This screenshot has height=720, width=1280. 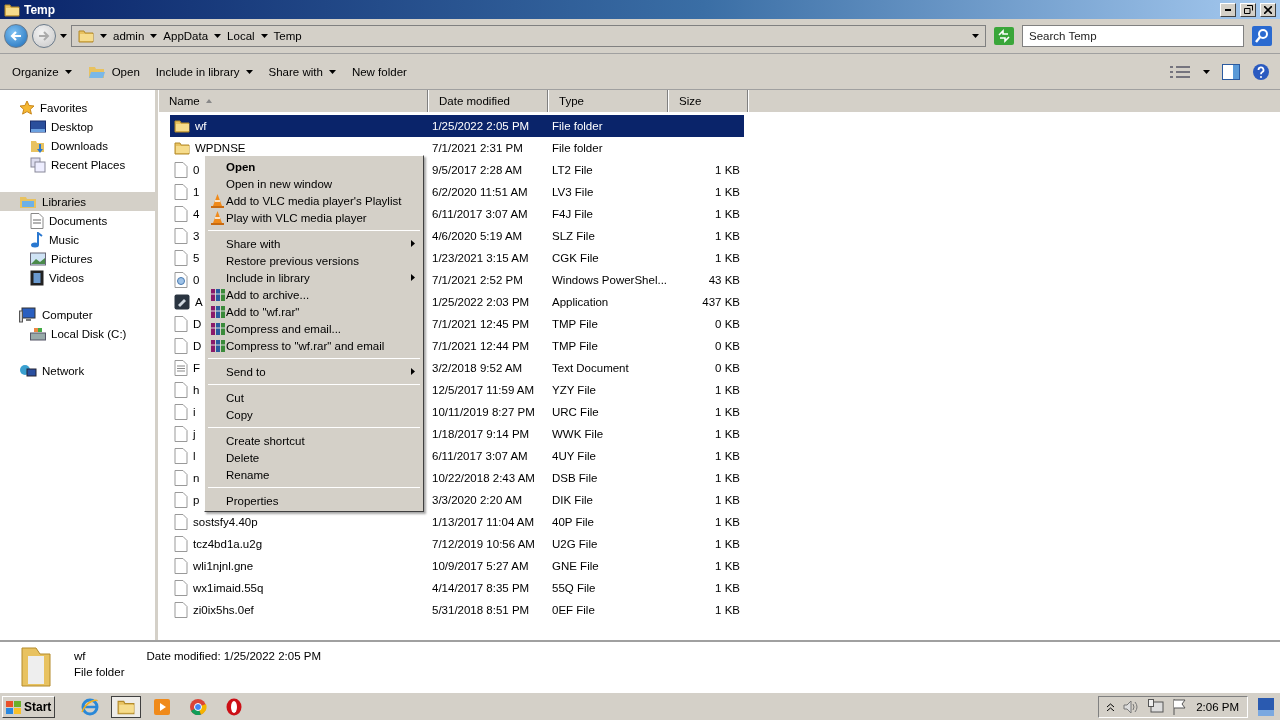 I want to click on close-button, so click(x=1268, y=9).